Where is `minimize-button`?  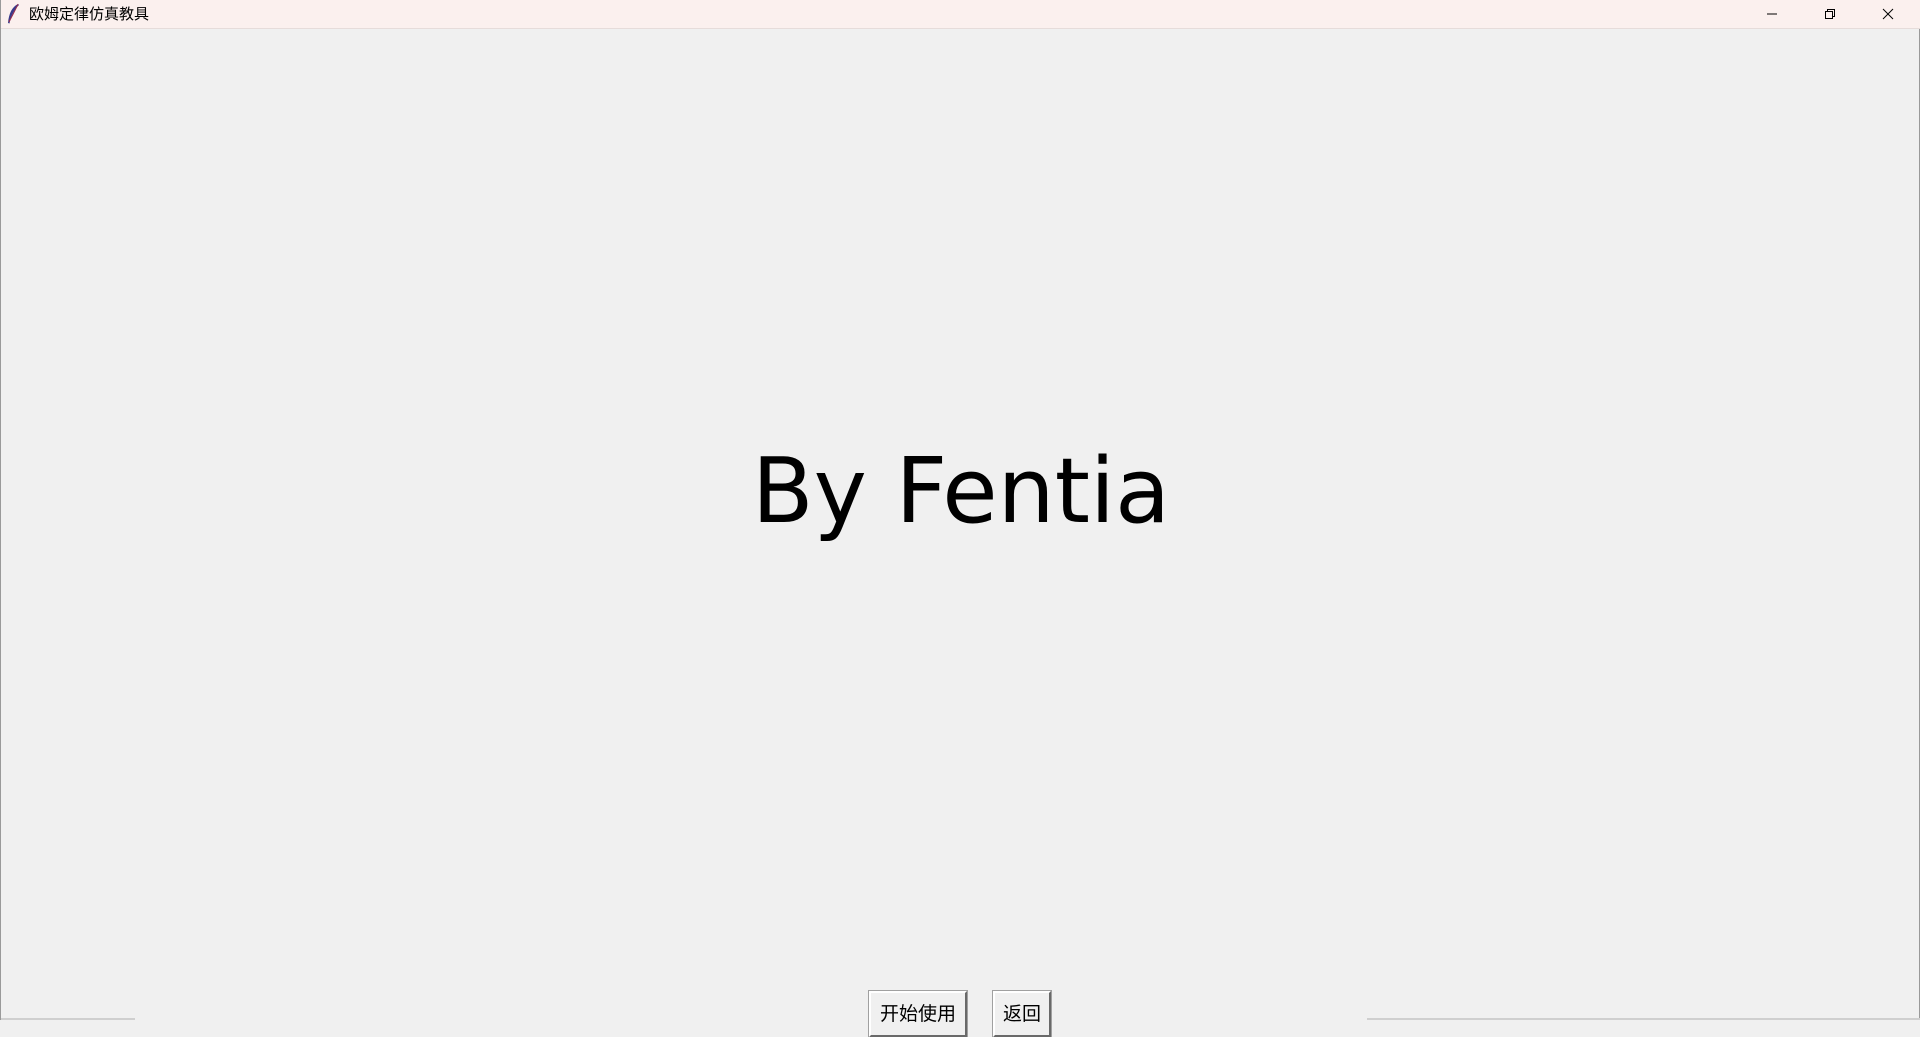 minimize-button is located at coordinates (1772, 14).